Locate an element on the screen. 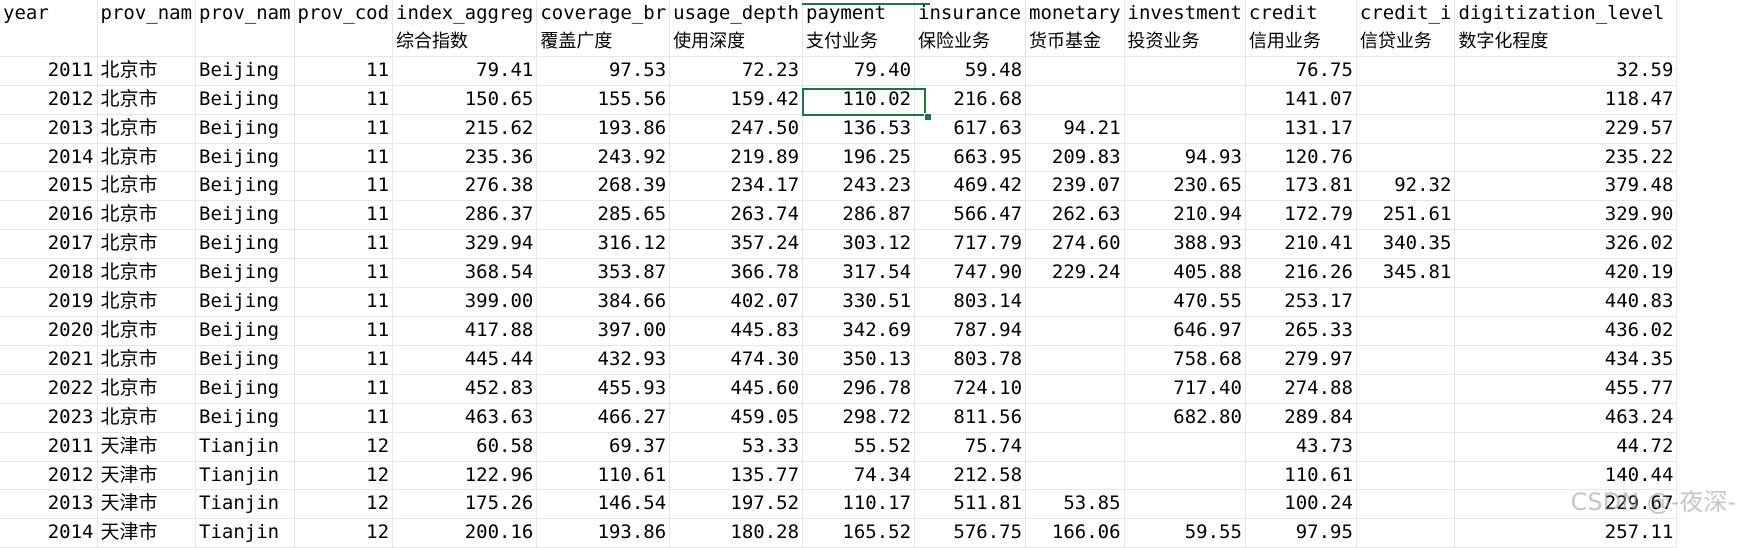 Image resolution: width=1746 pixels, height=548 pixels. table-cell: 811.56 is located at coordinates (970, 418).